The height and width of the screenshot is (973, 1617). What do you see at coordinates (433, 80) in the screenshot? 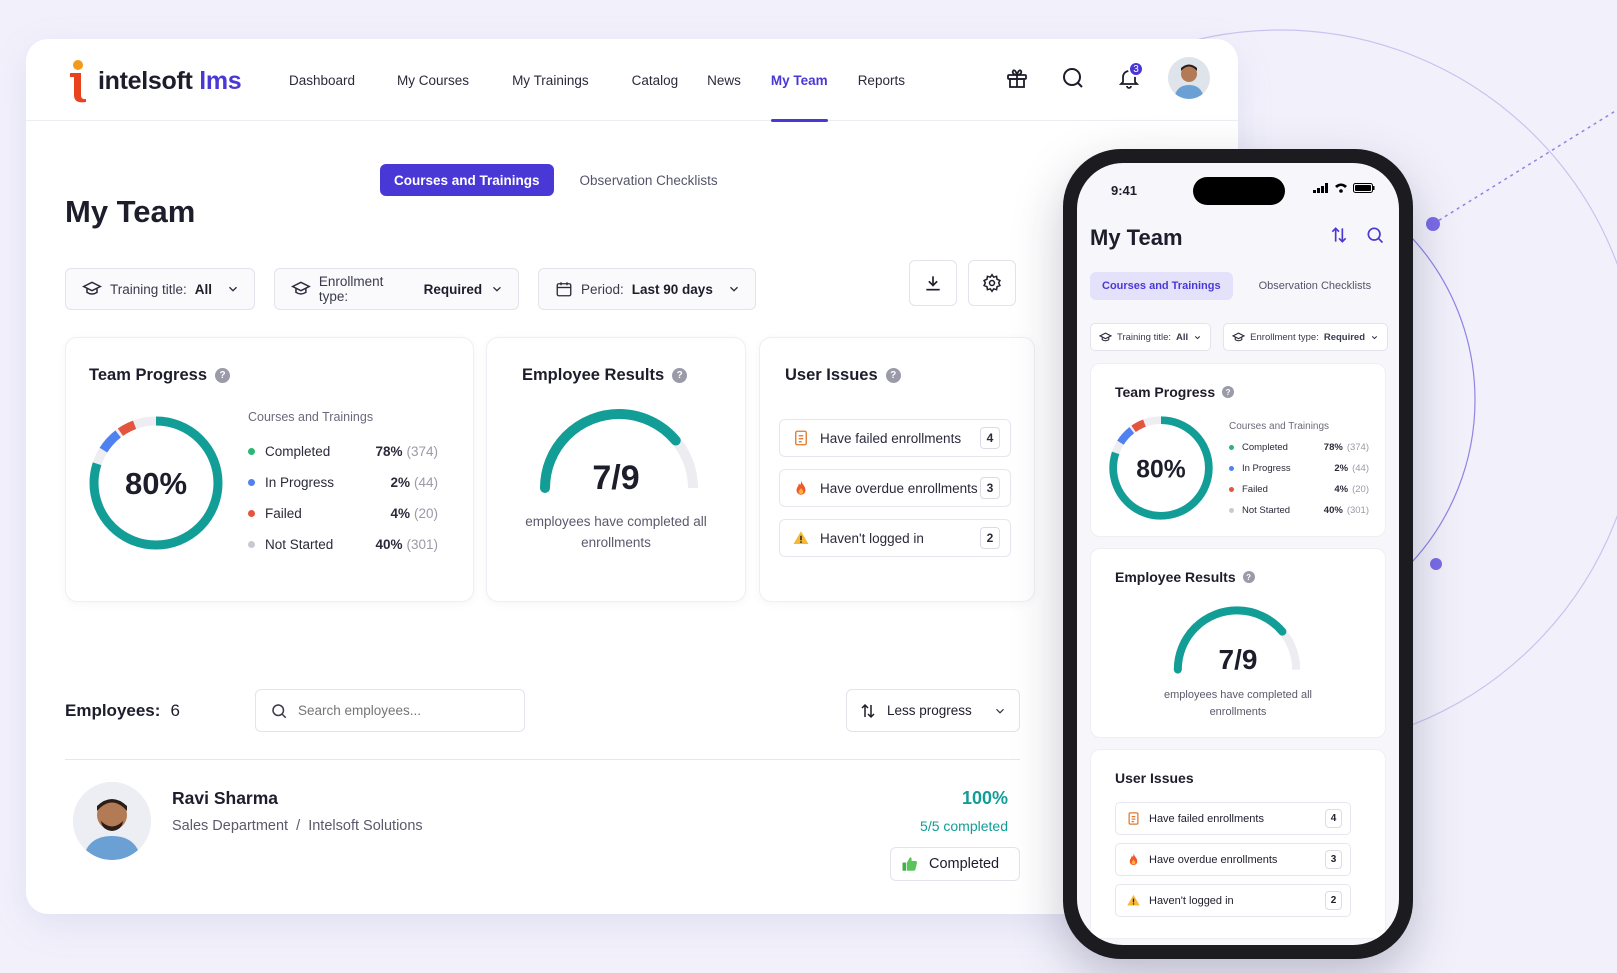
I see `nav-my-courses: My Courses` at bounding box center [433, 80].